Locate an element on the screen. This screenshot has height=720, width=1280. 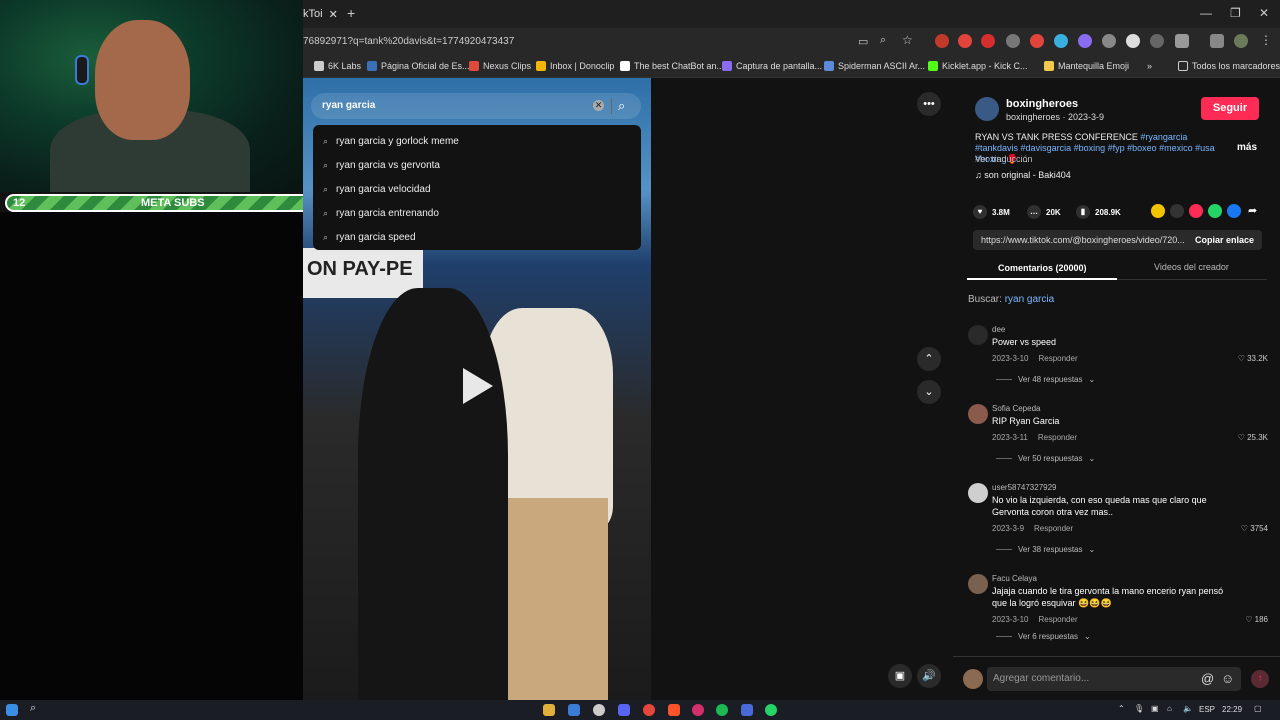
comment-user: Facu Celaya is located at coordinates (1014, 578).